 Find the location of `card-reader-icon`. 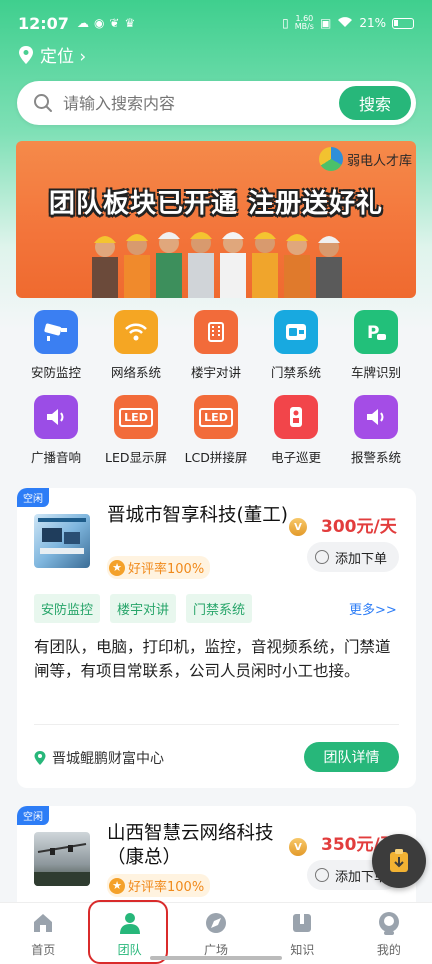

card-reader-icon is located at coordinates (296, 332).